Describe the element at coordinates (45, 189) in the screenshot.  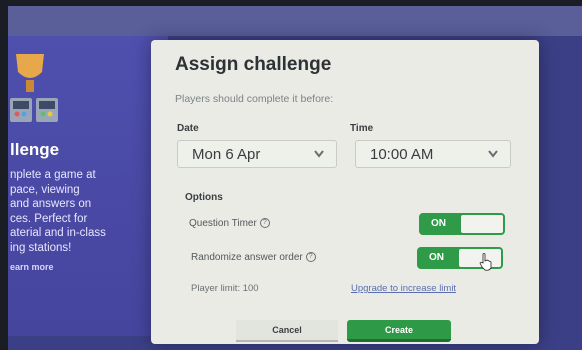
I see `side-description-line: pace, viewing` at that location.